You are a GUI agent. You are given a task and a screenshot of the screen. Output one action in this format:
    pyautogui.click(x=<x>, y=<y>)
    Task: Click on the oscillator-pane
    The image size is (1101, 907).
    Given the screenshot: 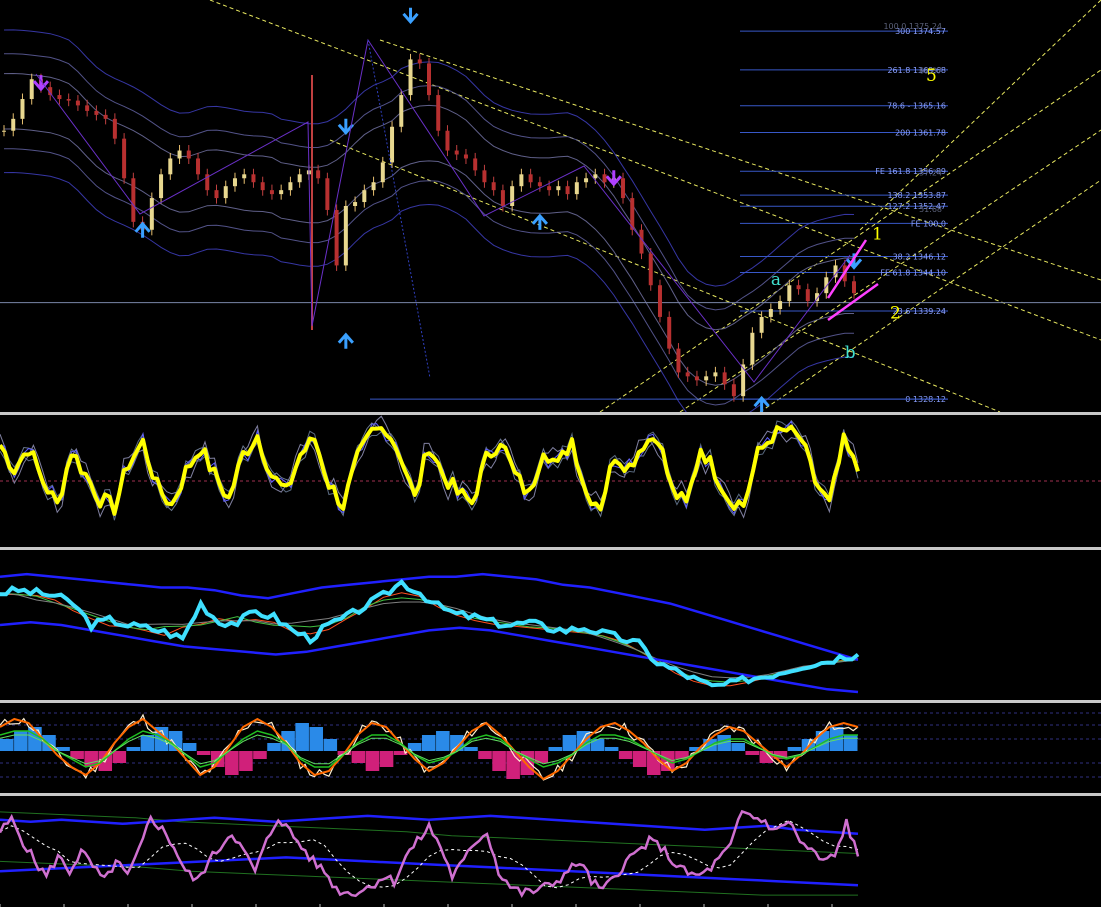 What is the action you would take?
    pyautogui.click(x=550, y=481)
    